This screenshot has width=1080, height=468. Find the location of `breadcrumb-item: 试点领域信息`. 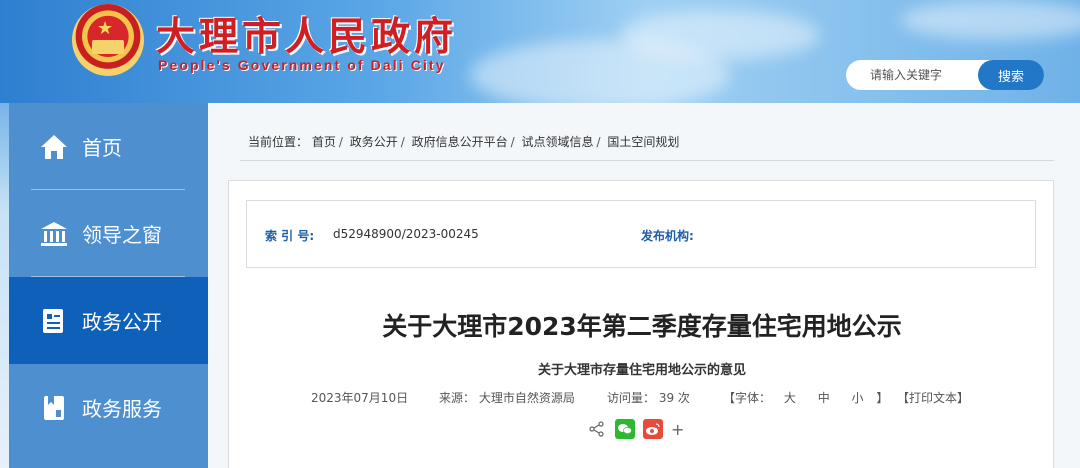

breadcrumb-item: 试点领域信息 is located at coordinates (558, 142).